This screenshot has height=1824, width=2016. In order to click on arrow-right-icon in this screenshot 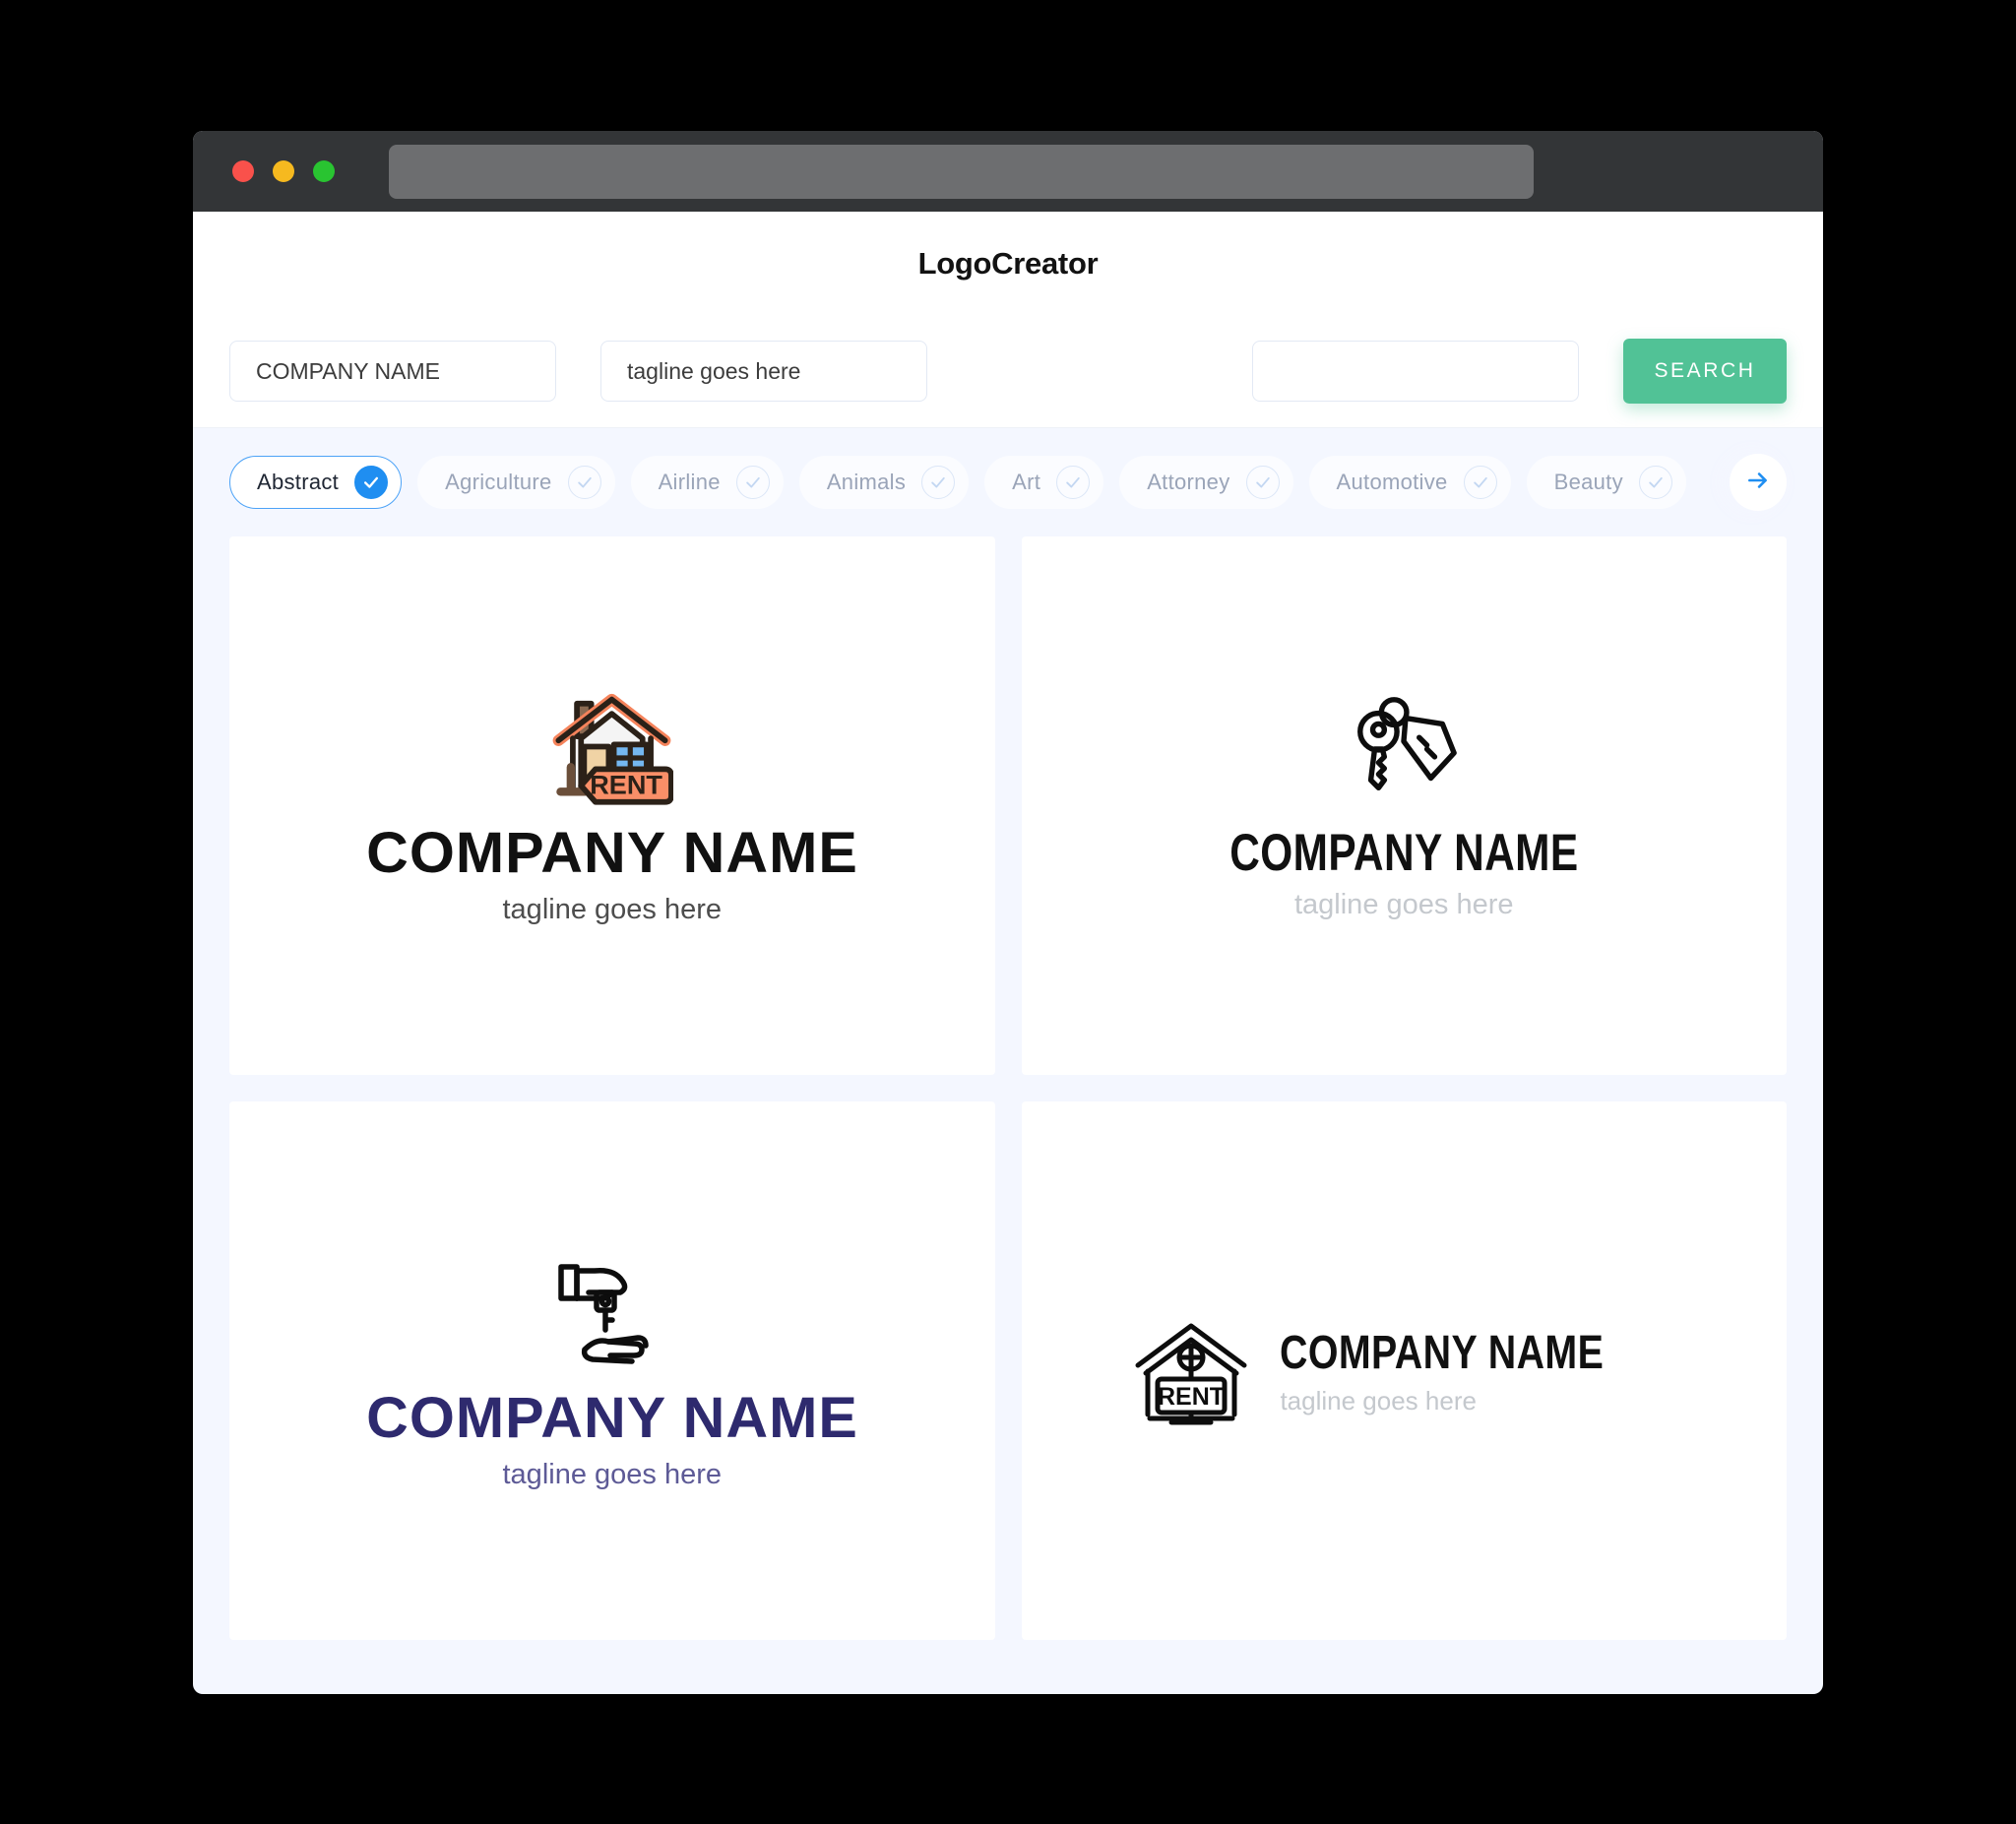, I will do `click(1758, 483)`.